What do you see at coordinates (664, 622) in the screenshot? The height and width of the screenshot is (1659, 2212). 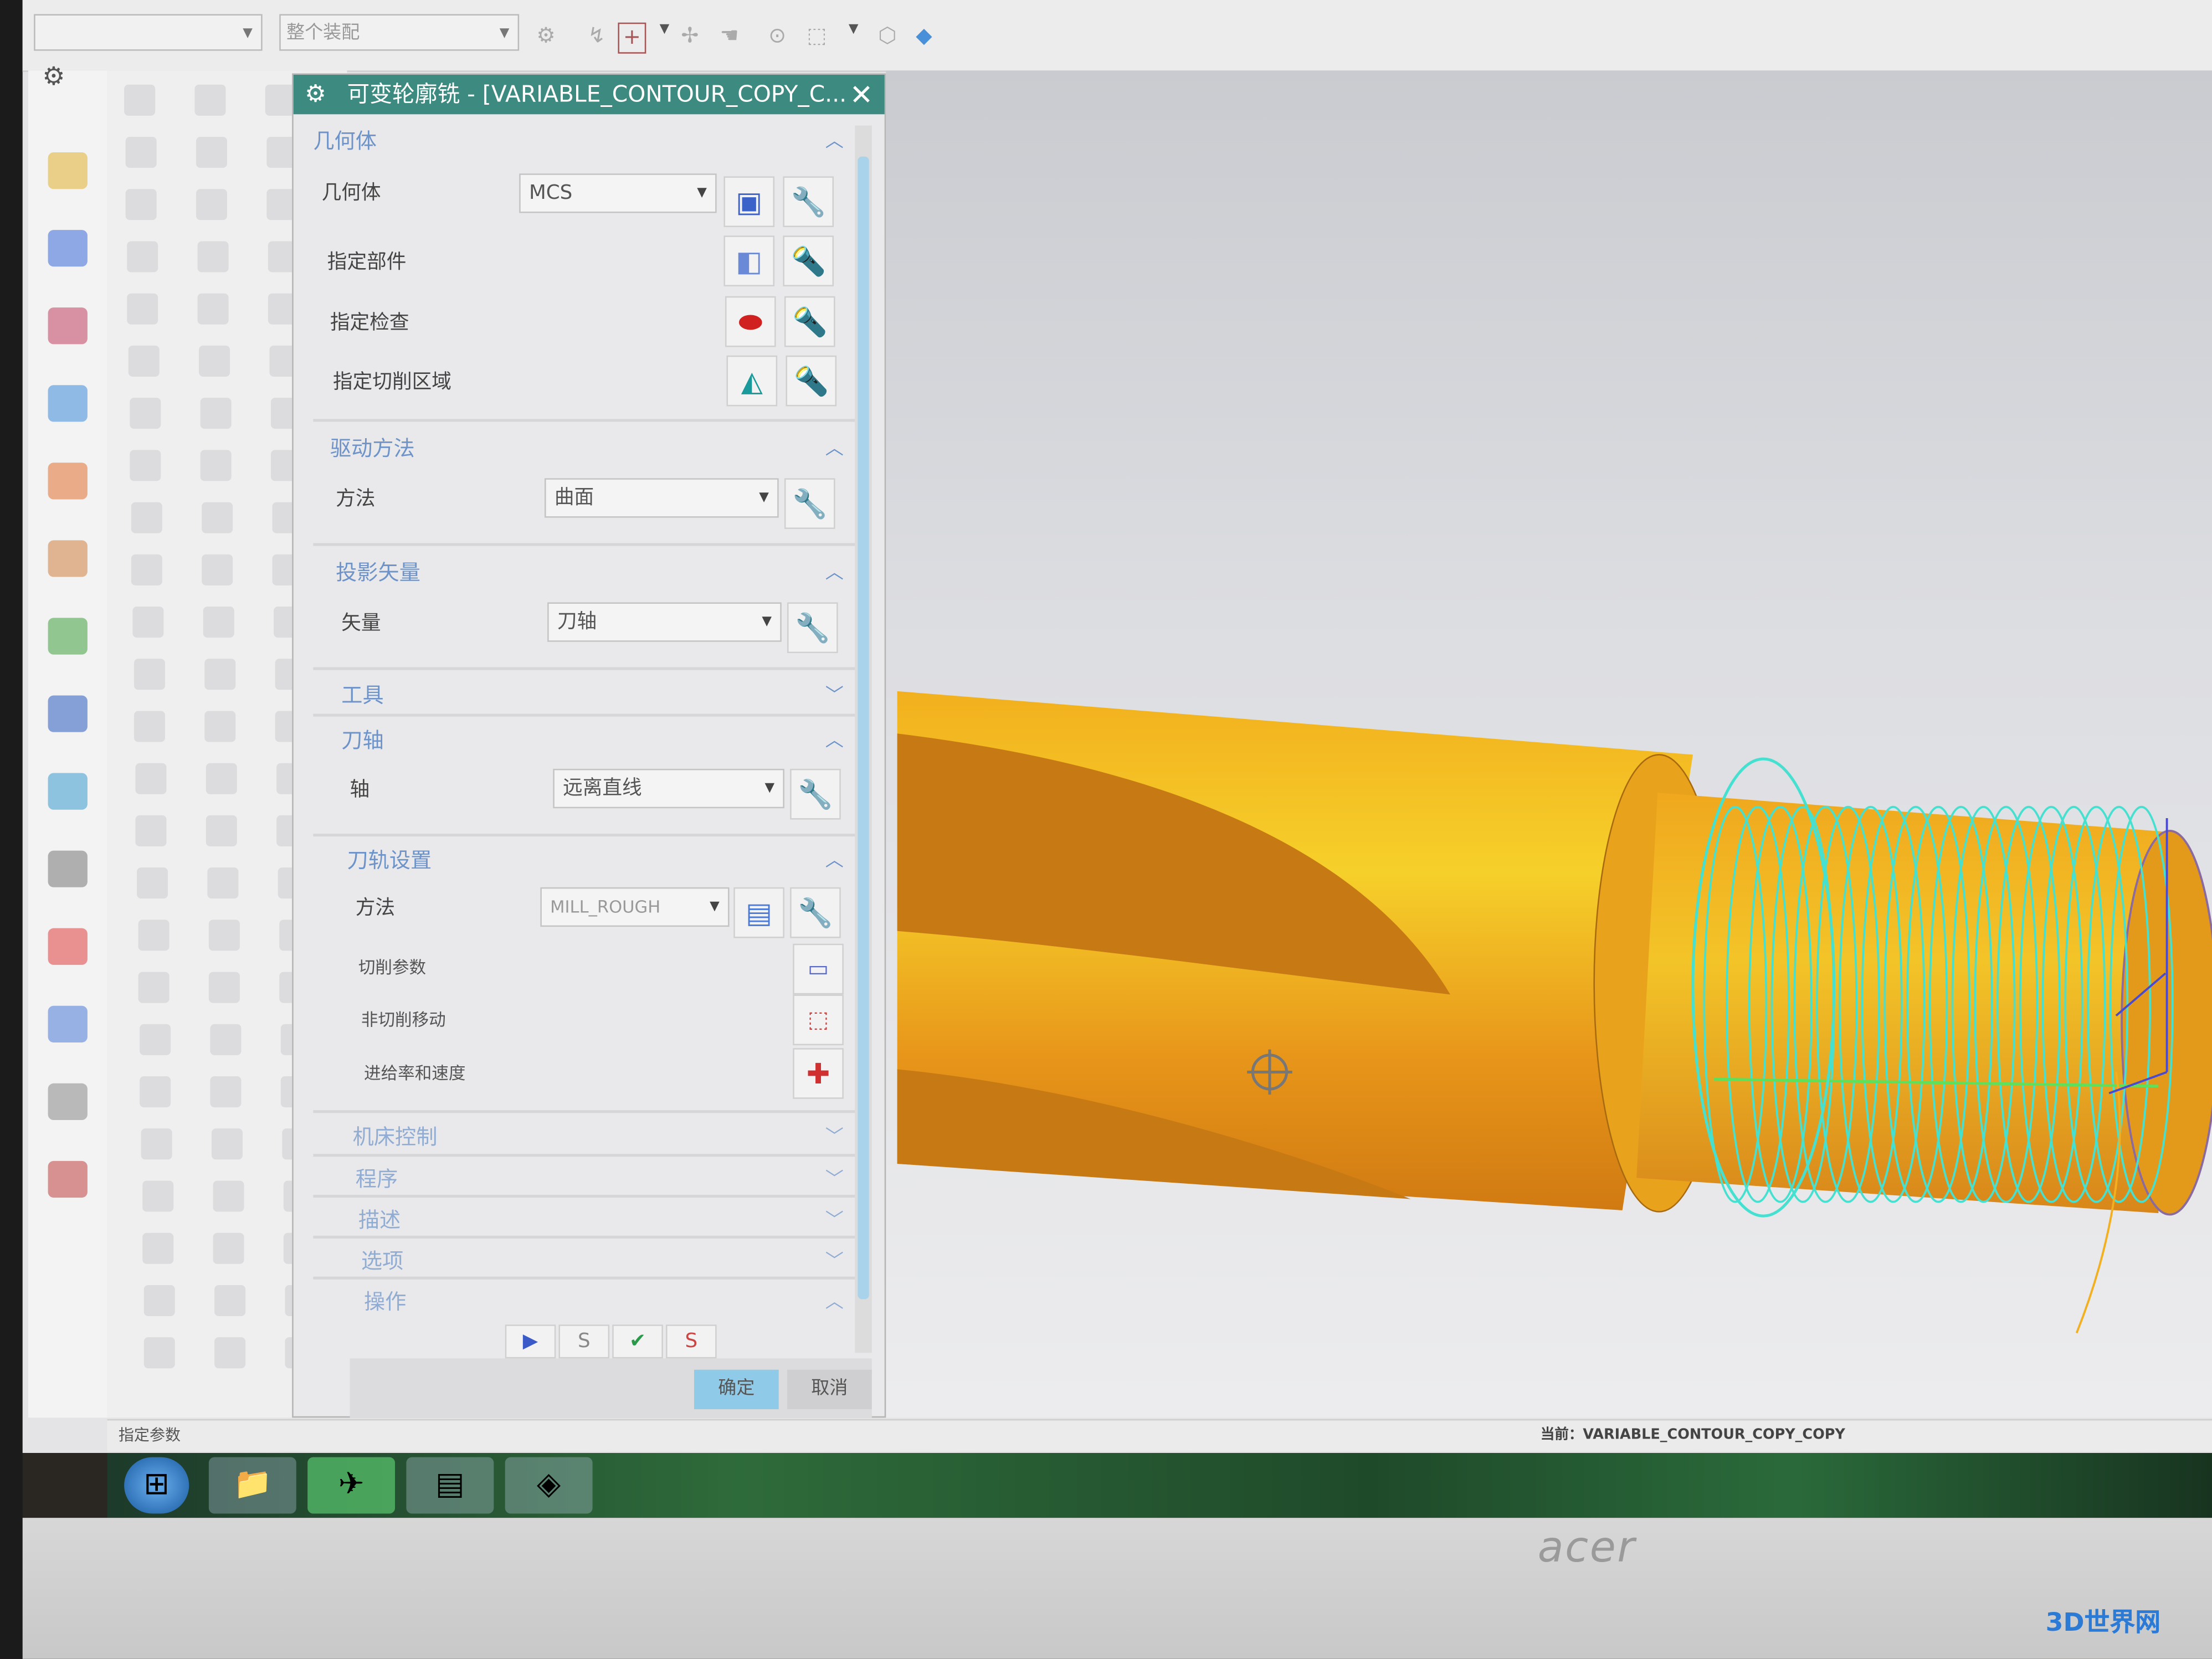 I see `projection-vector-dropdown: 刀轴 ▼` at bounding box center [664, 622].